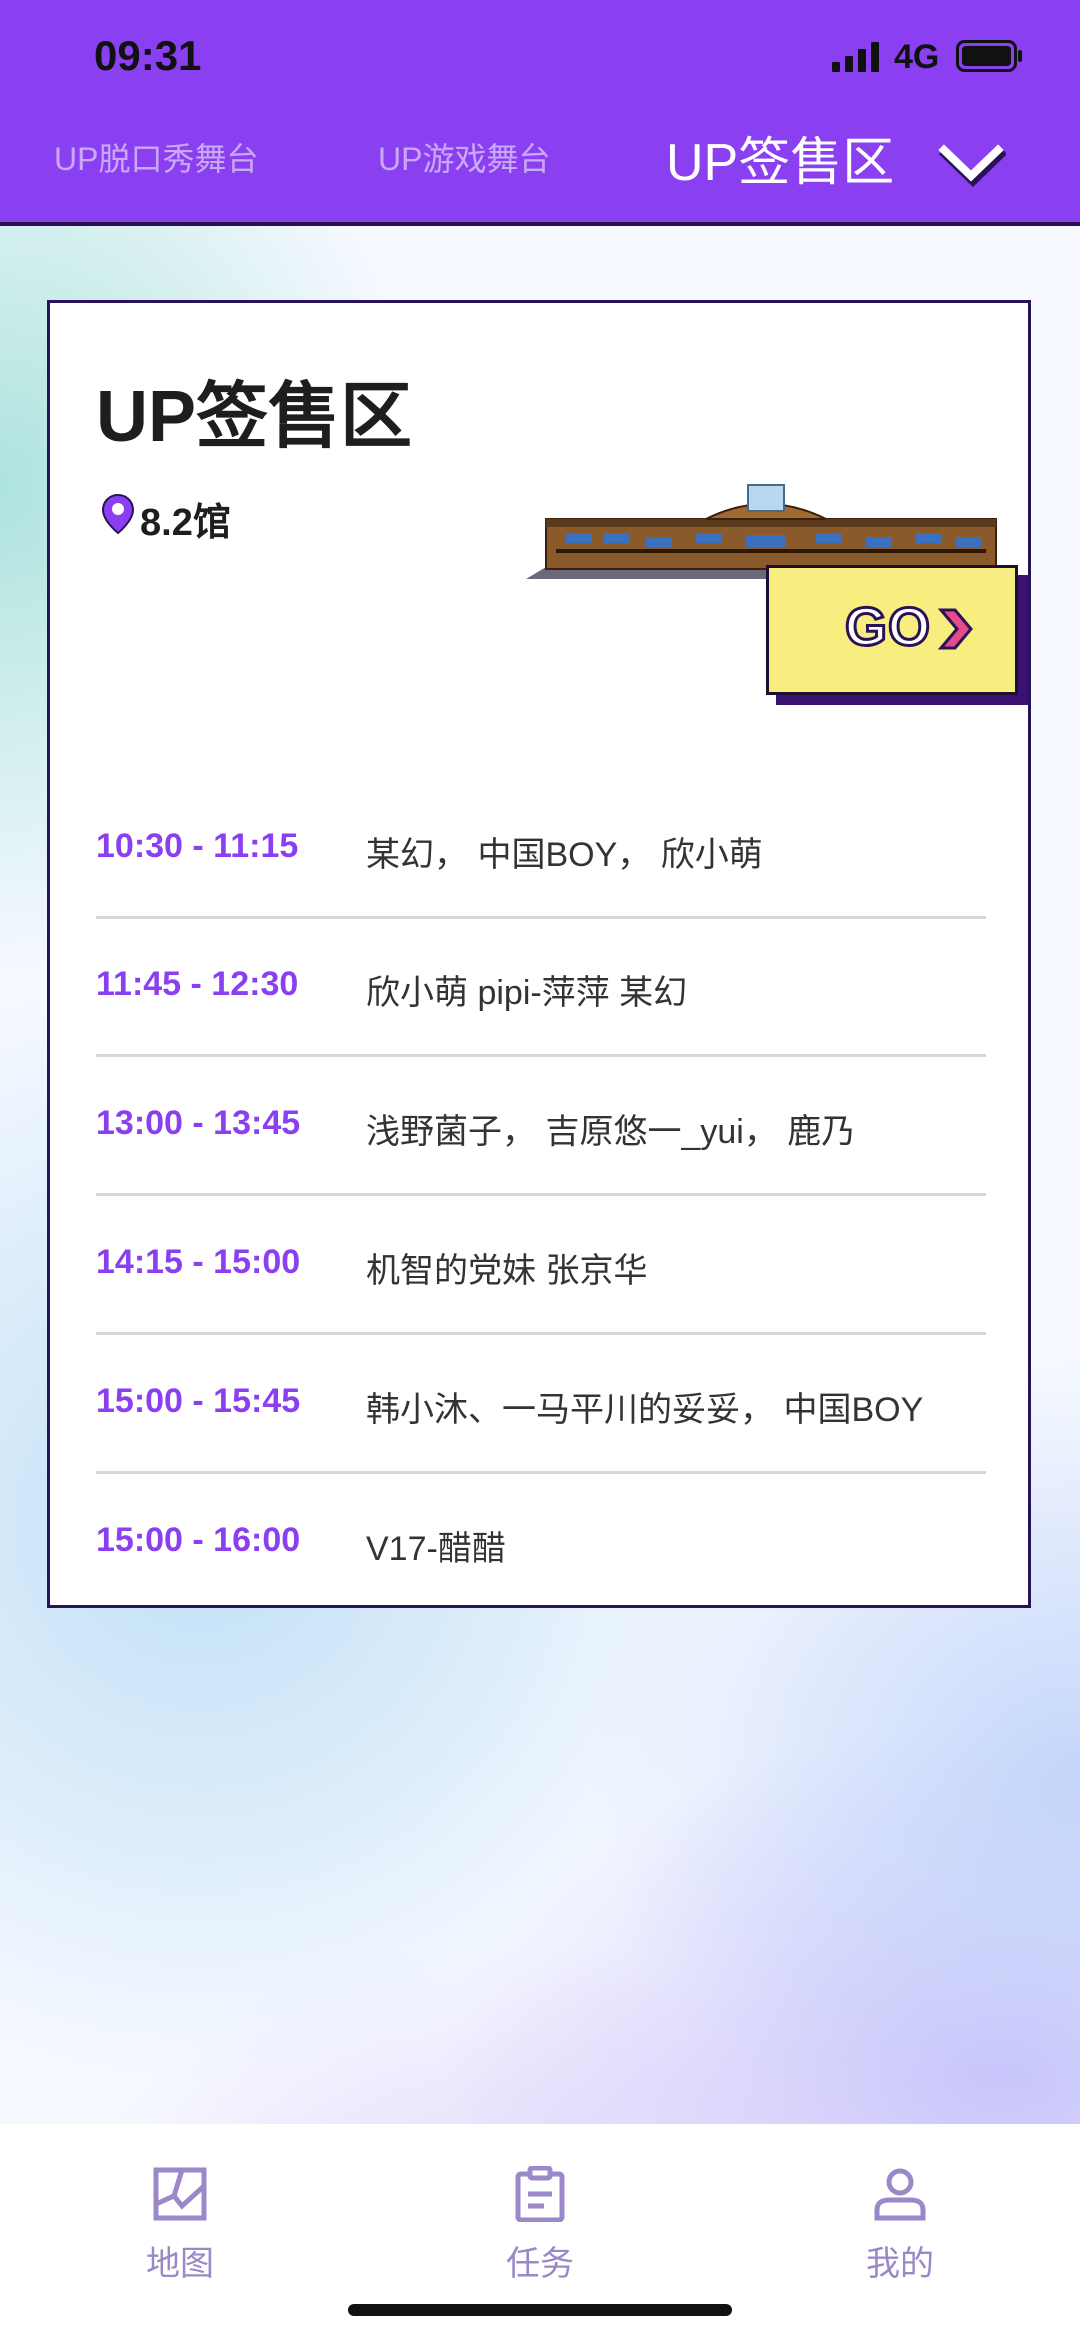 Image resolution: width=1080 pixels, height=2338 pixels. I want to click on tab-up-game-stage: UP游戏舞台, so click(464, 157).